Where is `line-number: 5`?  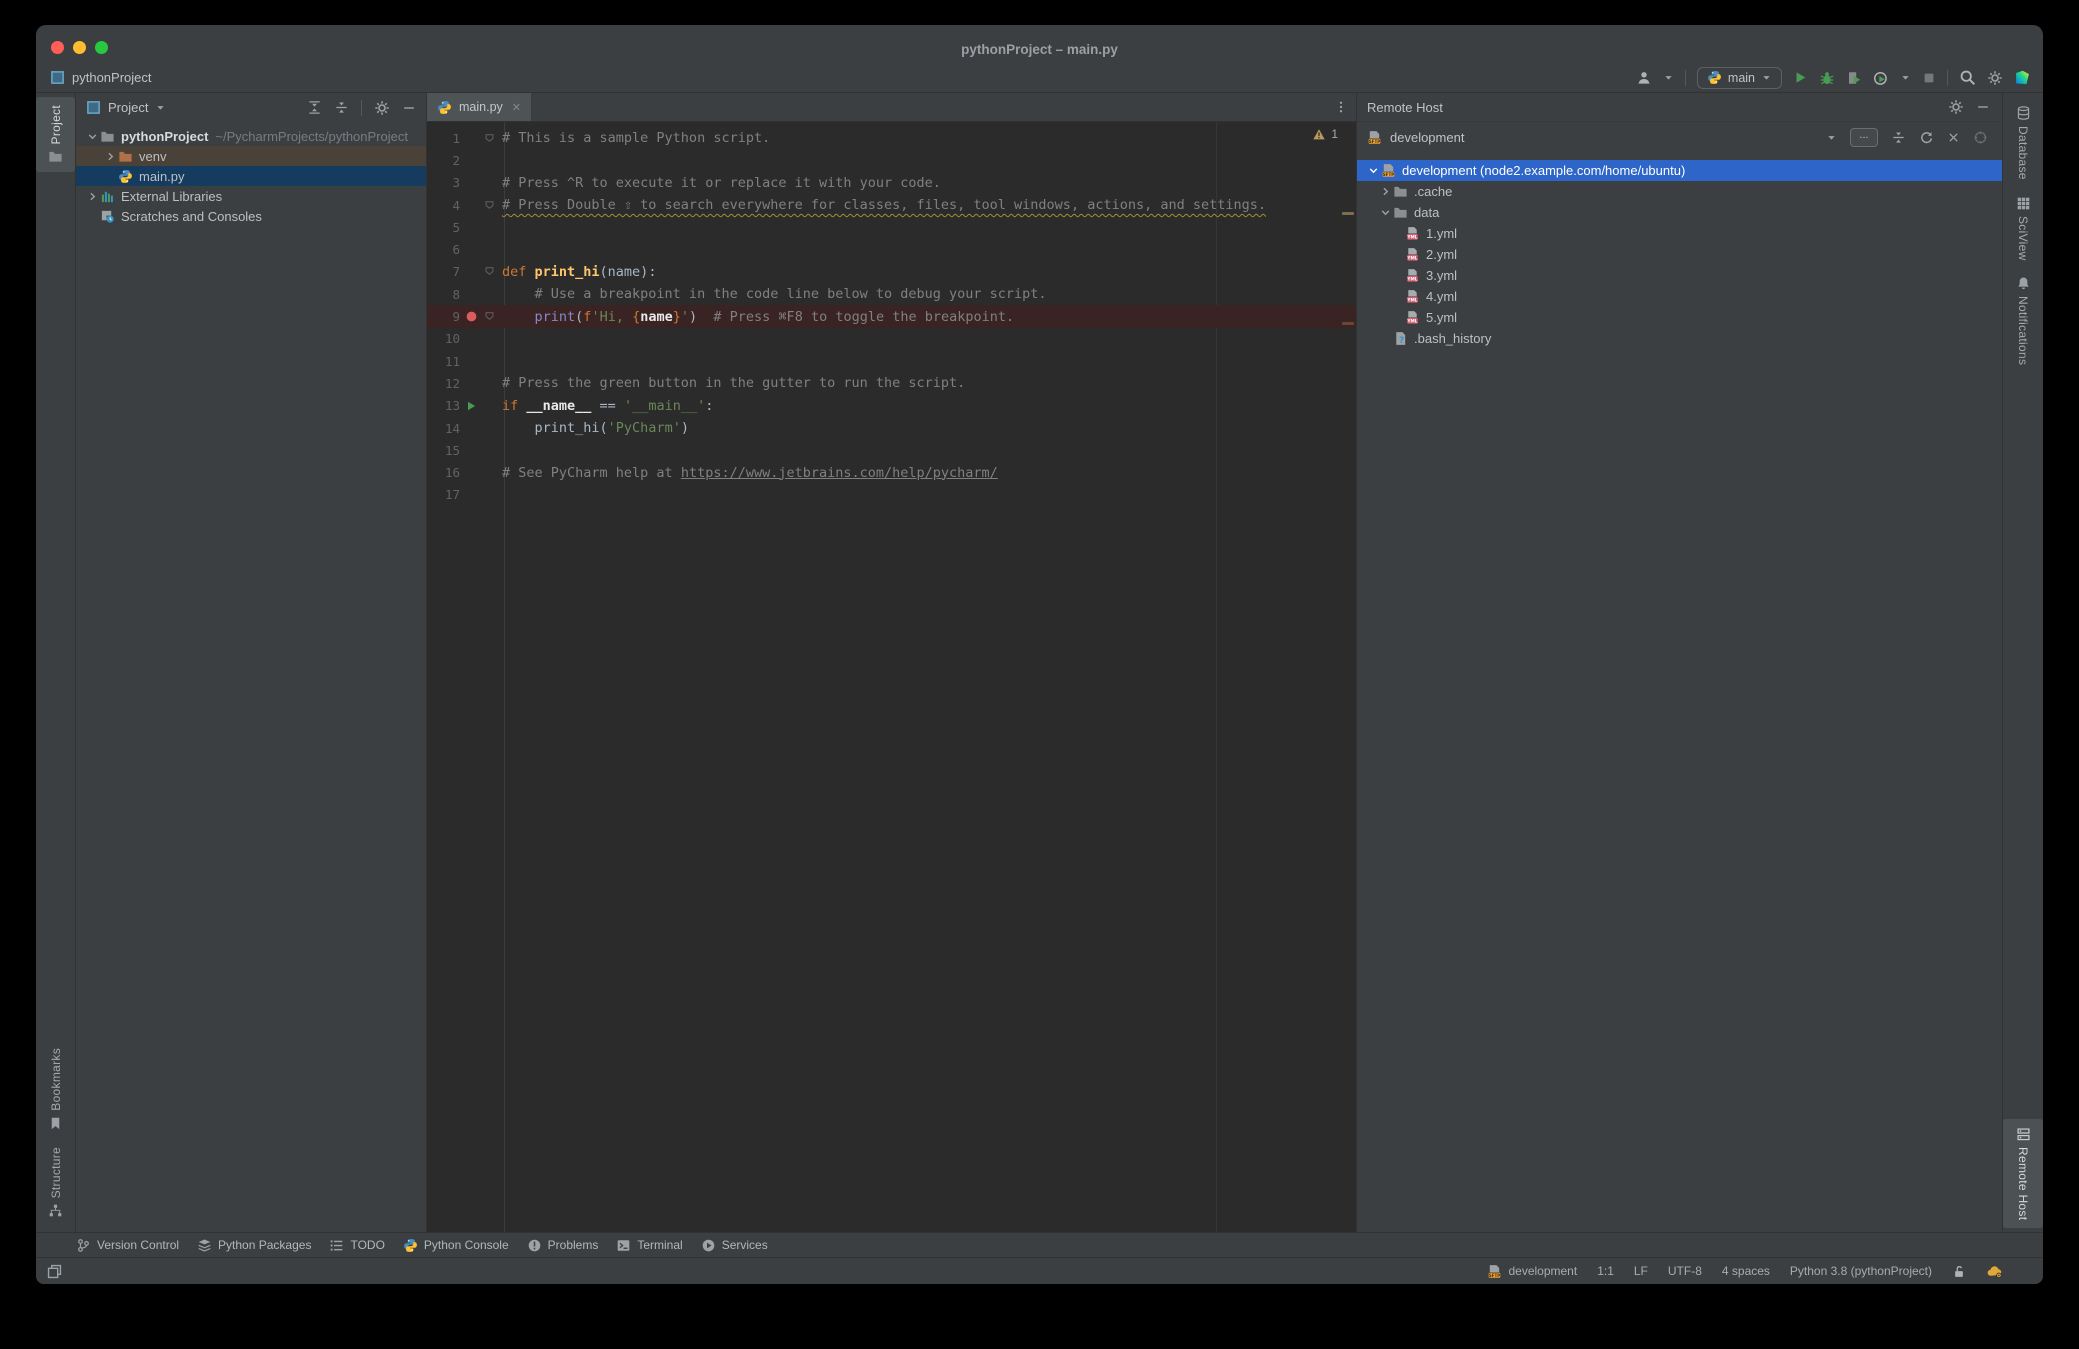 line-number: 5 is located at coordinates (443, 227).